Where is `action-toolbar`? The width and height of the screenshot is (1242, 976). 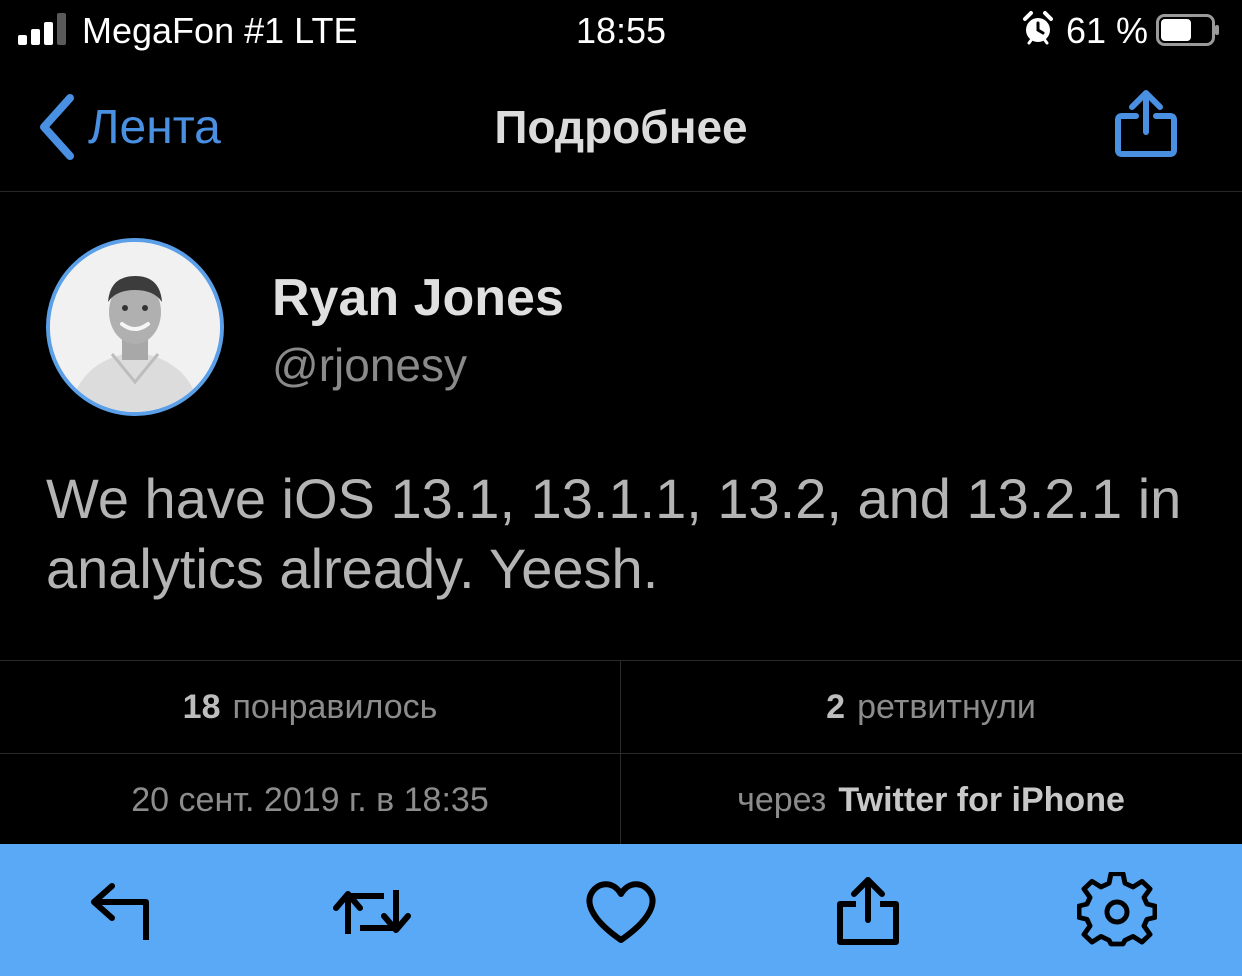 action-toolbar is located at coordinates (621, 910).